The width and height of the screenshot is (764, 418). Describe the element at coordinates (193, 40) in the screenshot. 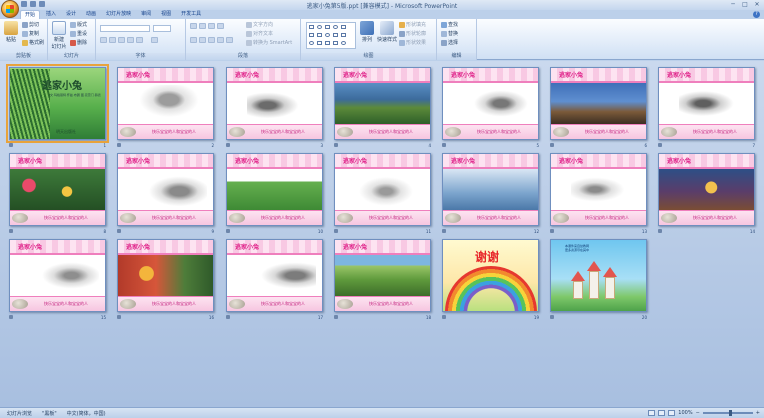

I see `align-left-icon` at that location.